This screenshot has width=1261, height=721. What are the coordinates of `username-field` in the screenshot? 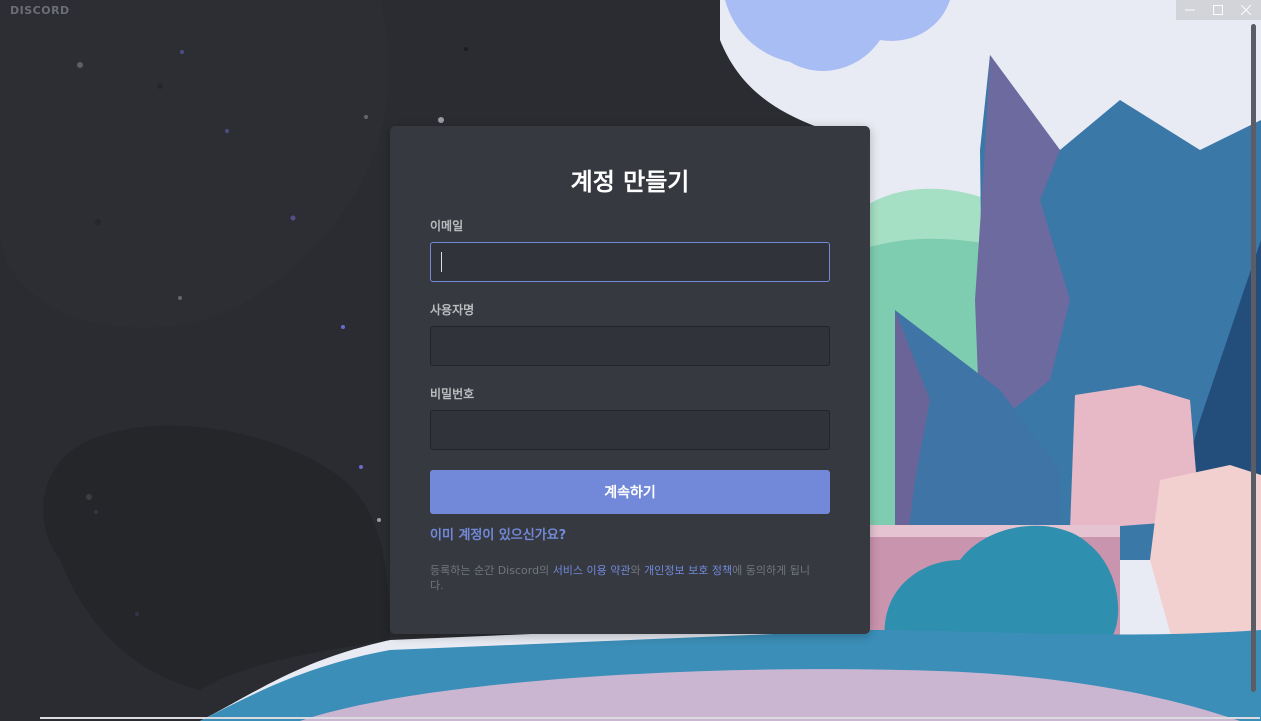 It's located at (630, 346).